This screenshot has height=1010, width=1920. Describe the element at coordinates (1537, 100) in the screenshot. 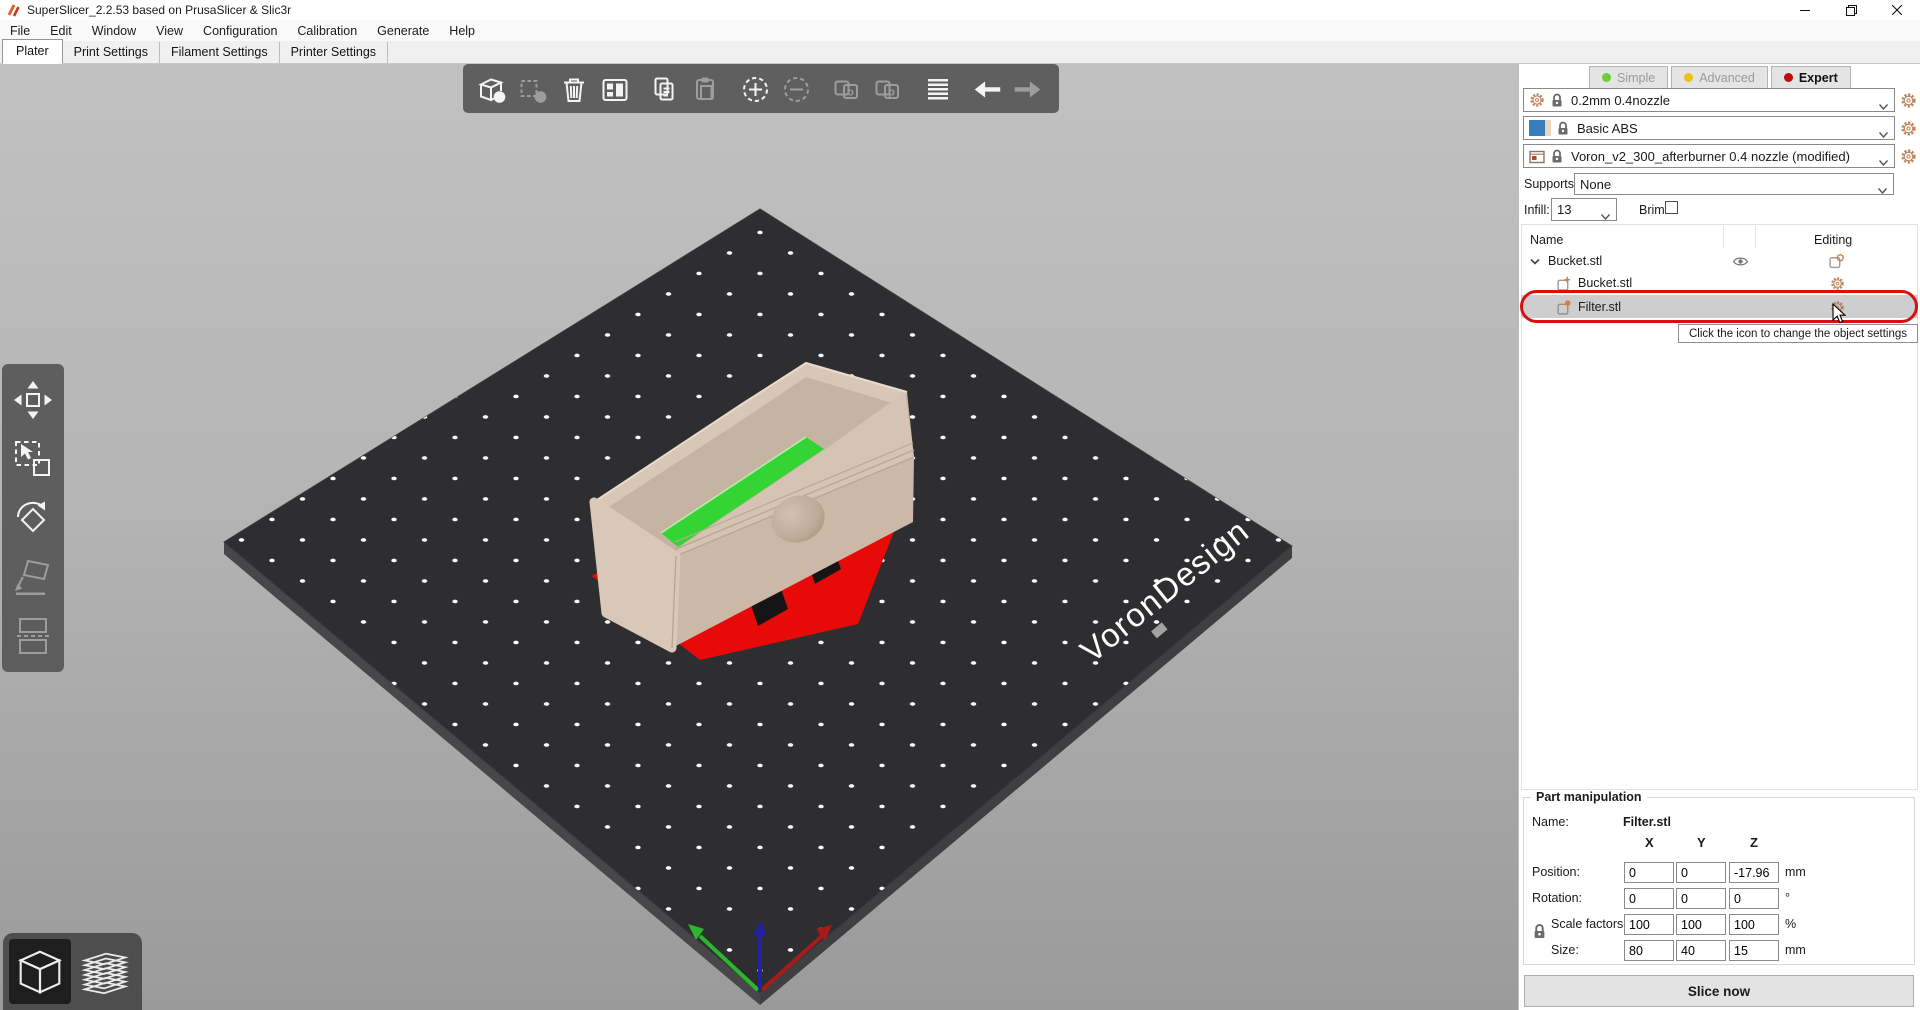

I see `print-settings-gear-icon` at that location.